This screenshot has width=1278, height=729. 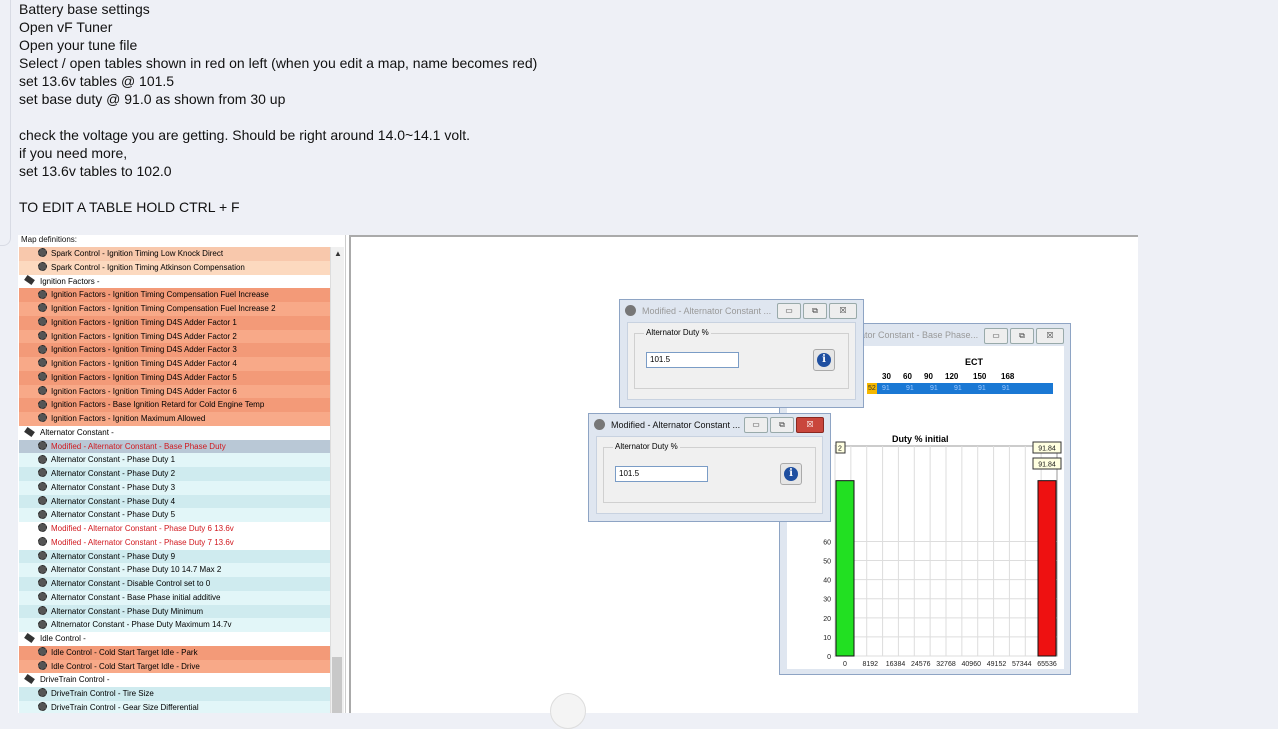 I want to click on map-list-scrollbar: ▲, so click(x=337, y=480).